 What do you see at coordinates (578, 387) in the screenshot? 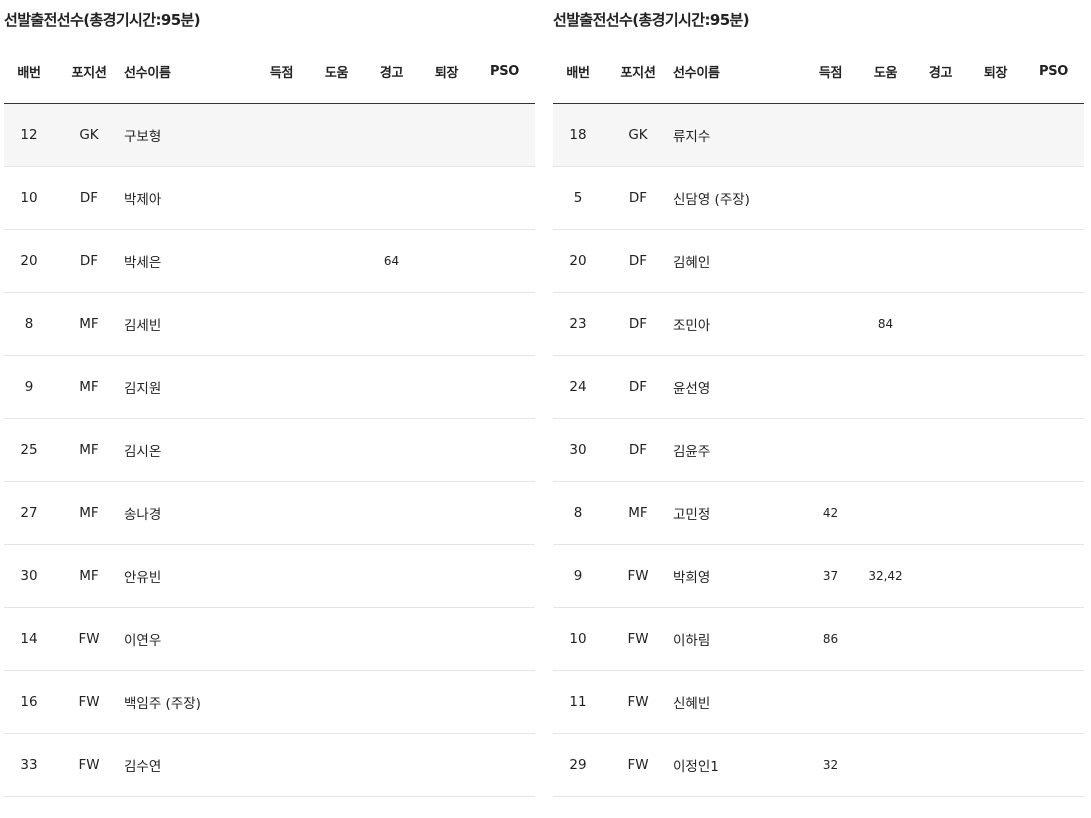
I see `player-number: 24` at bounding box center [578, 387].